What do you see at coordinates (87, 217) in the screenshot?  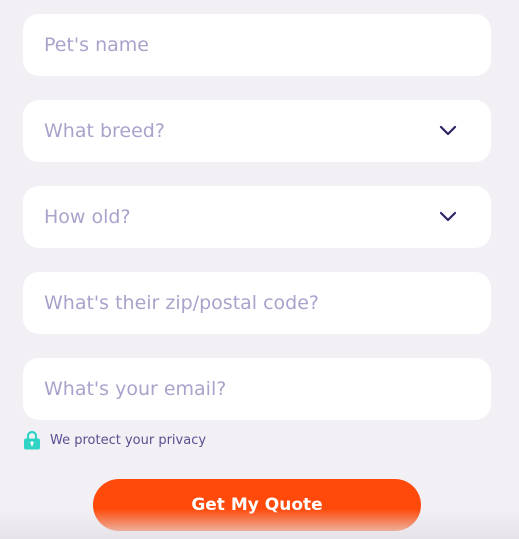 I see `age-select-label: How old?` at bounding box center [87, 217].